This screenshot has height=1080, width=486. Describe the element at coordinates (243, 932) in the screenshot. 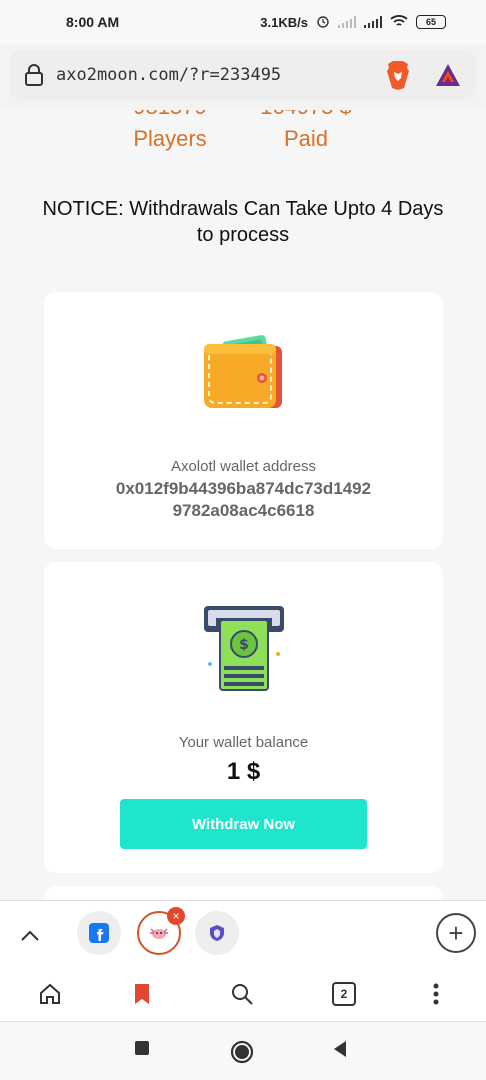

I see `open-tabs-bar: × +` at that location.